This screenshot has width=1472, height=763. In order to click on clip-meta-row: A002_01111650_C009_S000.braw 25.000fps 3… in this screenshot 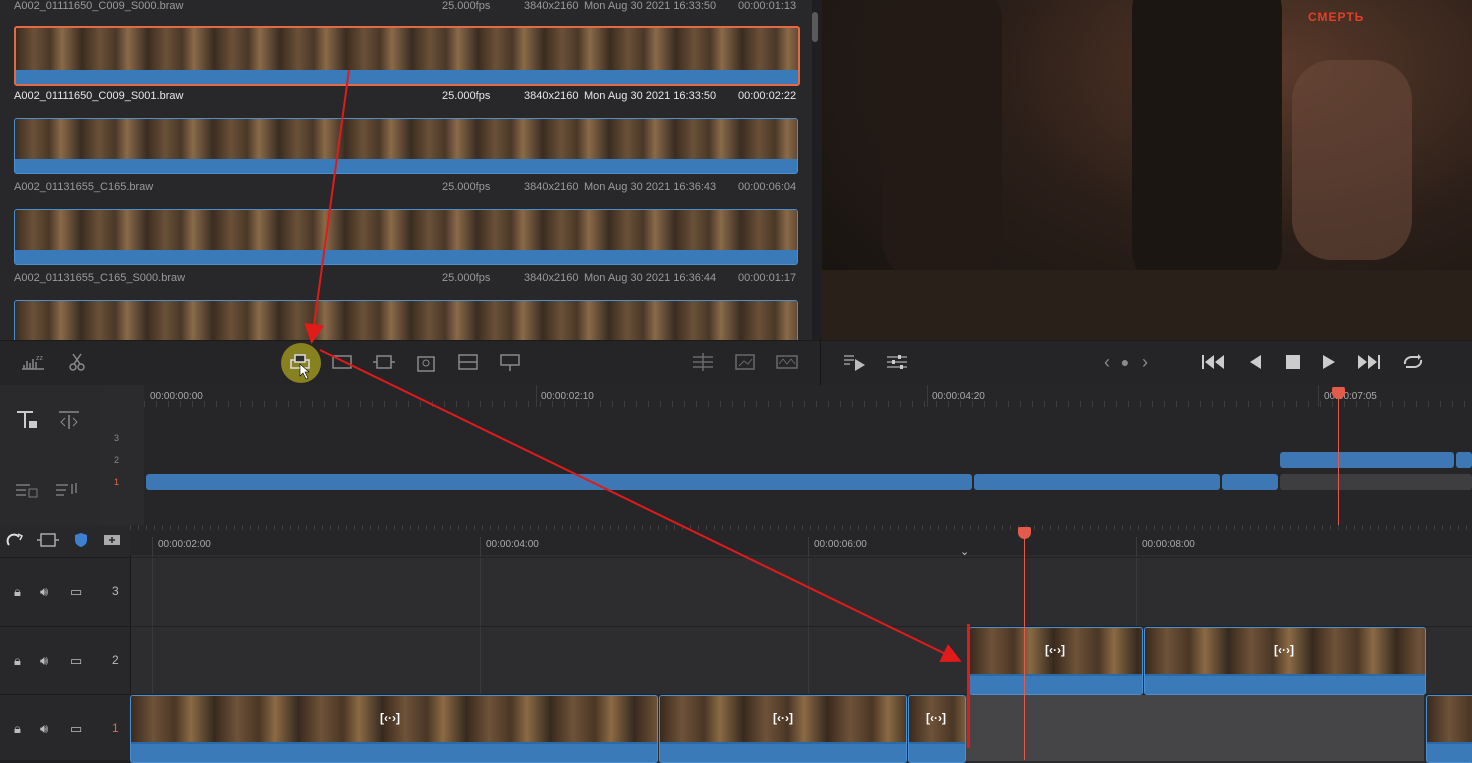, I will do `click(405, 8)`.